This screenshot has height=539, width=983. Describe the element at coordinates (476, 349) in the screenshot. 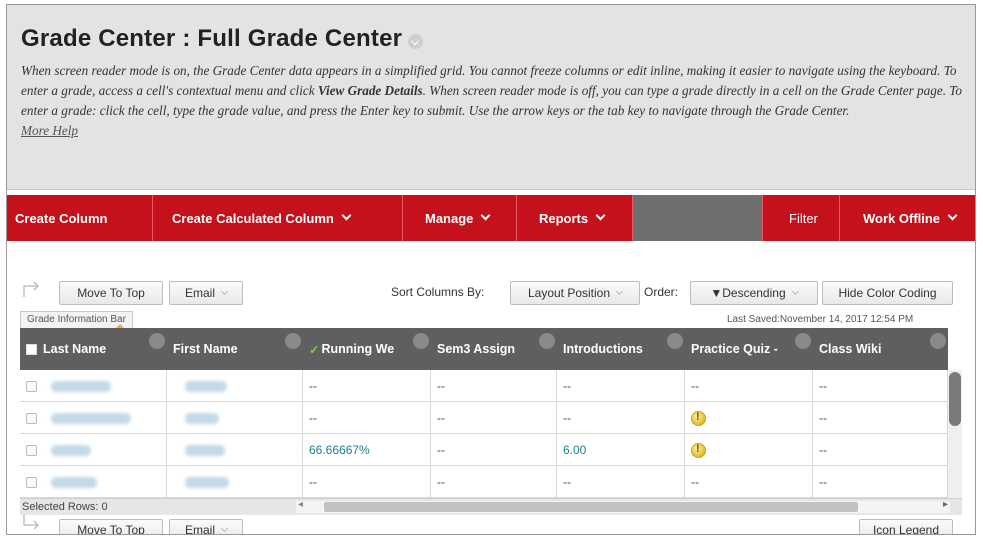

I see `column-header-label: Sem3 Assign` at that location.